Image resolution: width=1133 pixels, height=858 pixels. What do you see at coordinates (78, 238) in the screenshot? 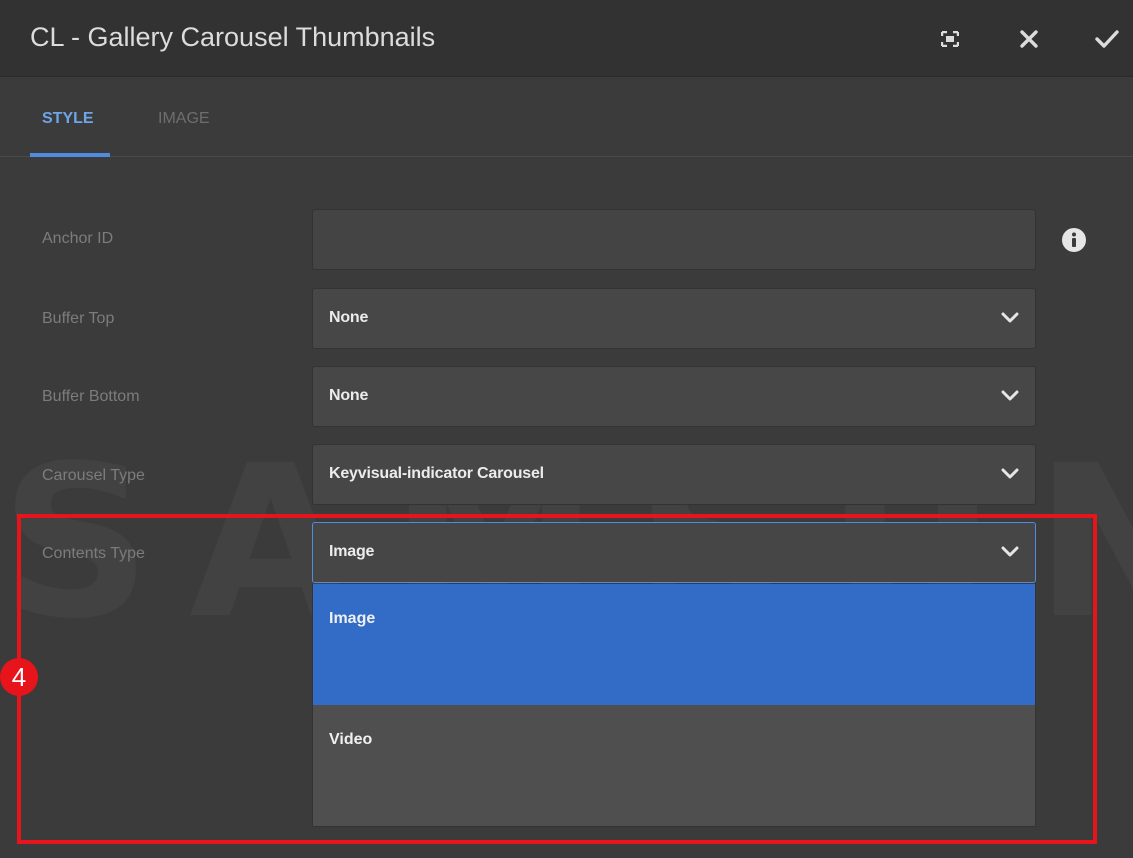
I see `anchor-id-label: Anchor ID` at bounding box center [78, 238].